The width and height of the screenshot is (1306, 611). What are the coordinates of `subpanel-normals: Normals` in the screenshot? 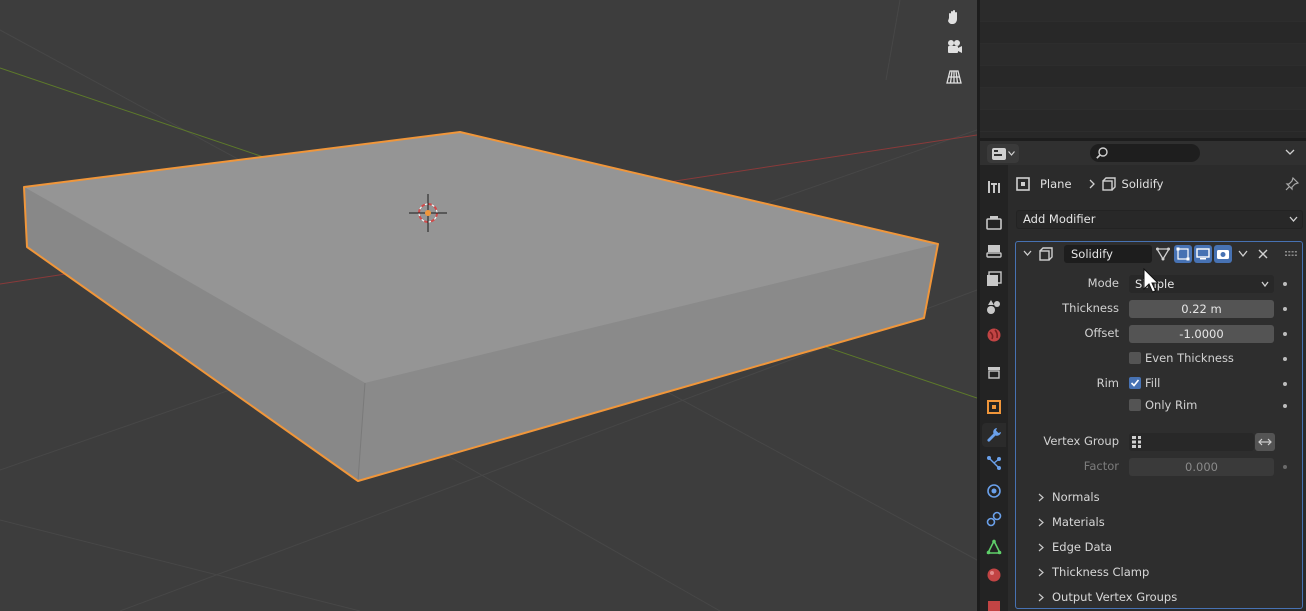 It's located at (1069, 497).